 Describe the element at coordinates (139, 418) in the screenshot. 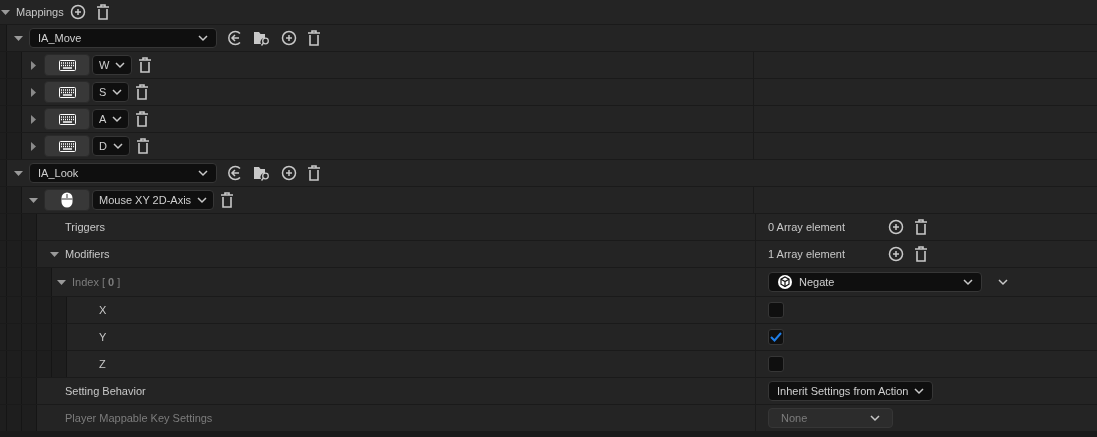

I see `property-label: Player Mappable Key Settings` at that location.